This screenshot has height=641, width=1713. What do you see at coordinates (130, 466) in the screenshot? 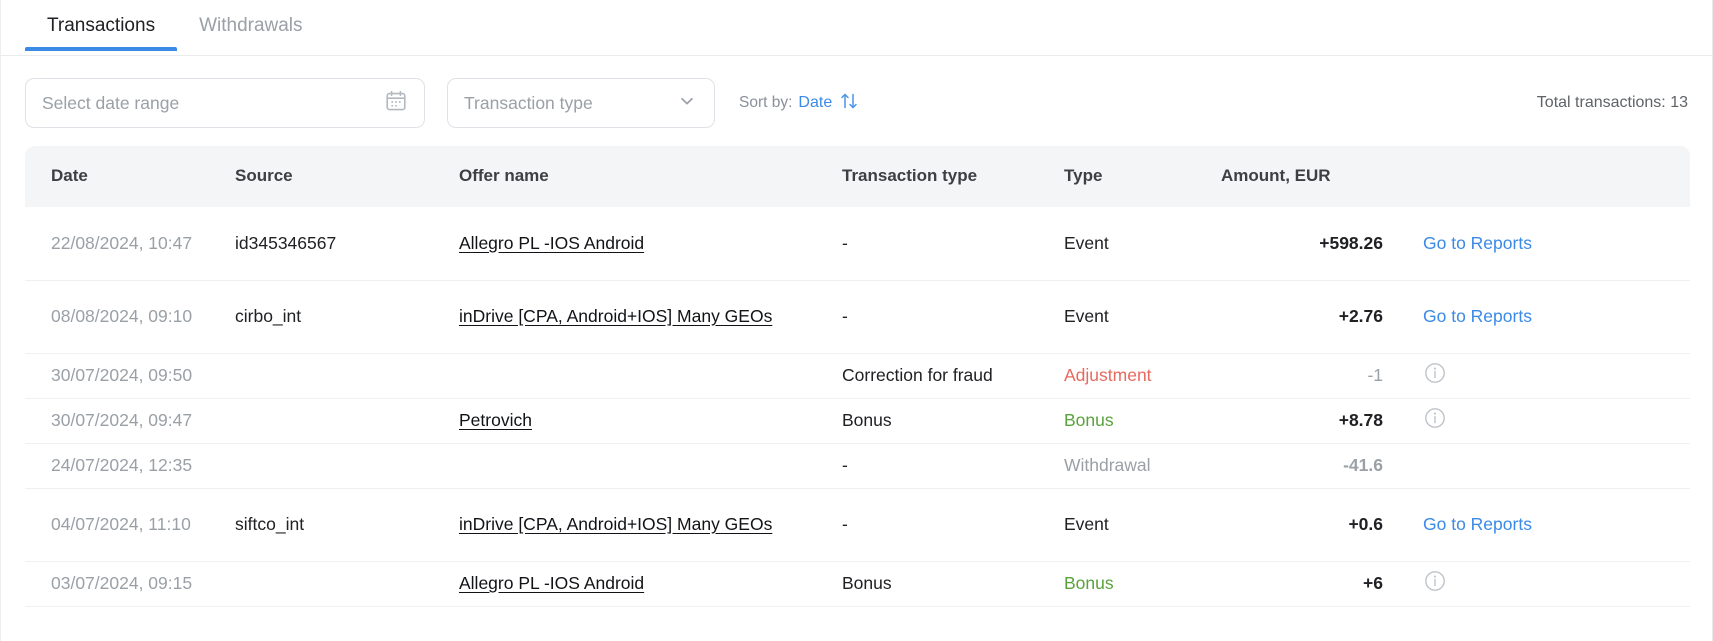
I see `cell-date: 24/07/2024, 12:35` at bounding box center [130, 466].